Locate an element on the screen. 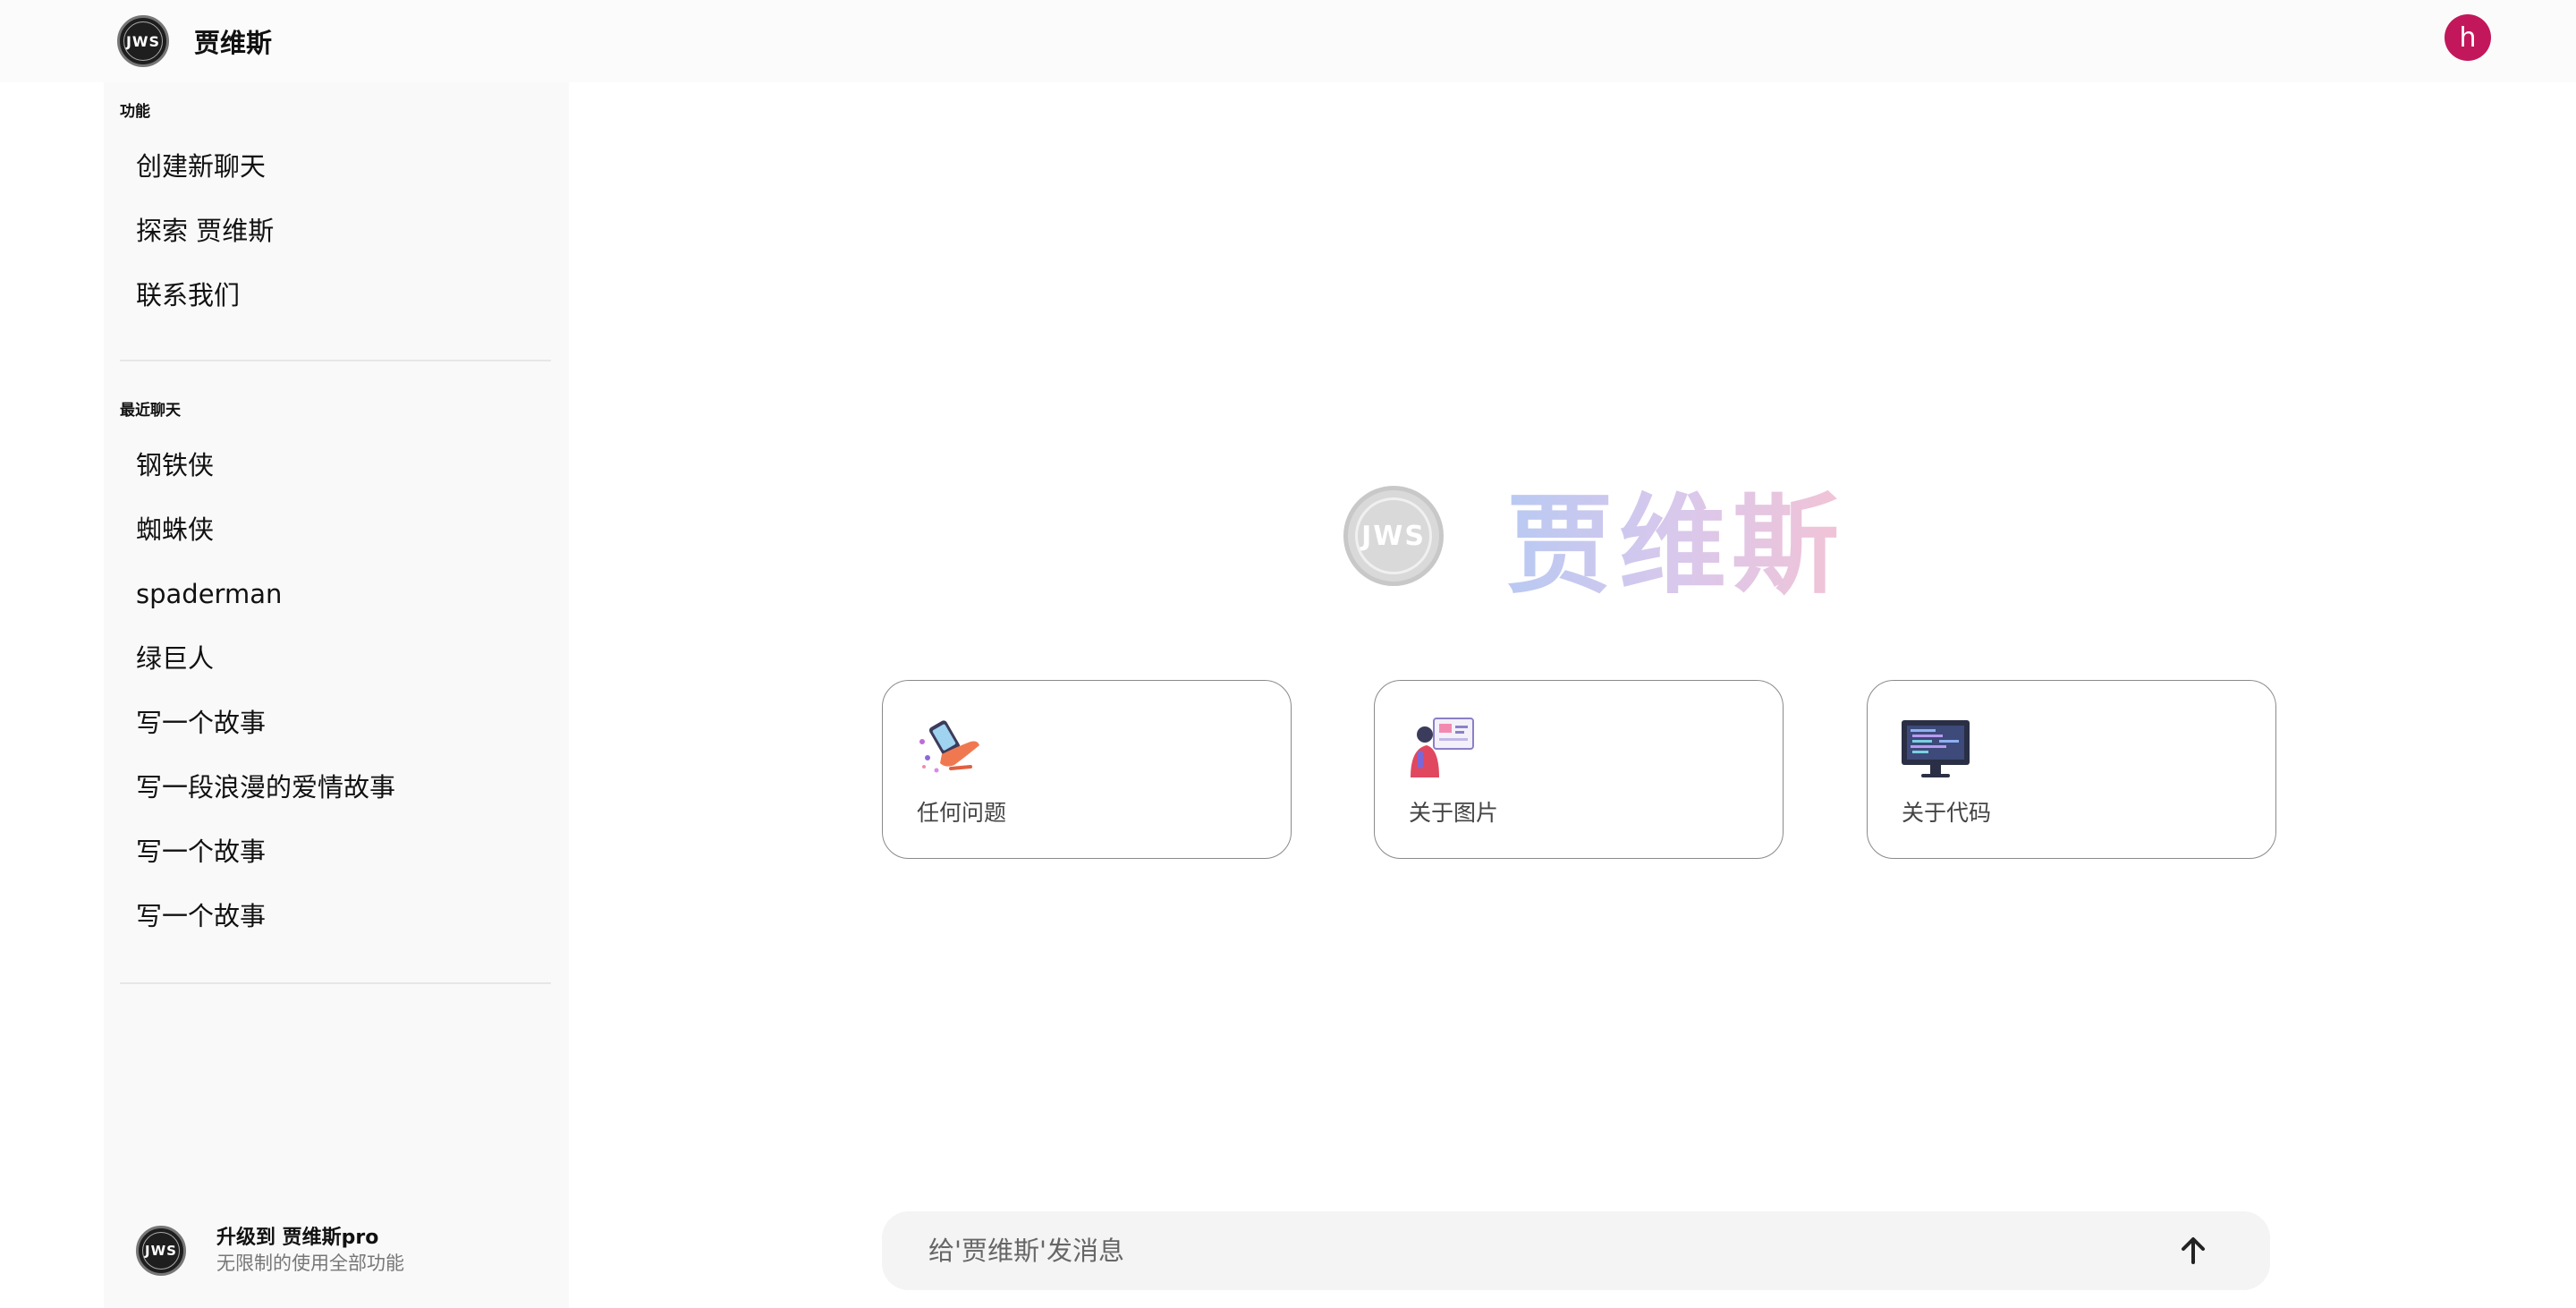 Image resolution: width=2576 pixels, height=1308 pixels. hero: JWS 贾维斯 is located at coordinates (1593, 536).